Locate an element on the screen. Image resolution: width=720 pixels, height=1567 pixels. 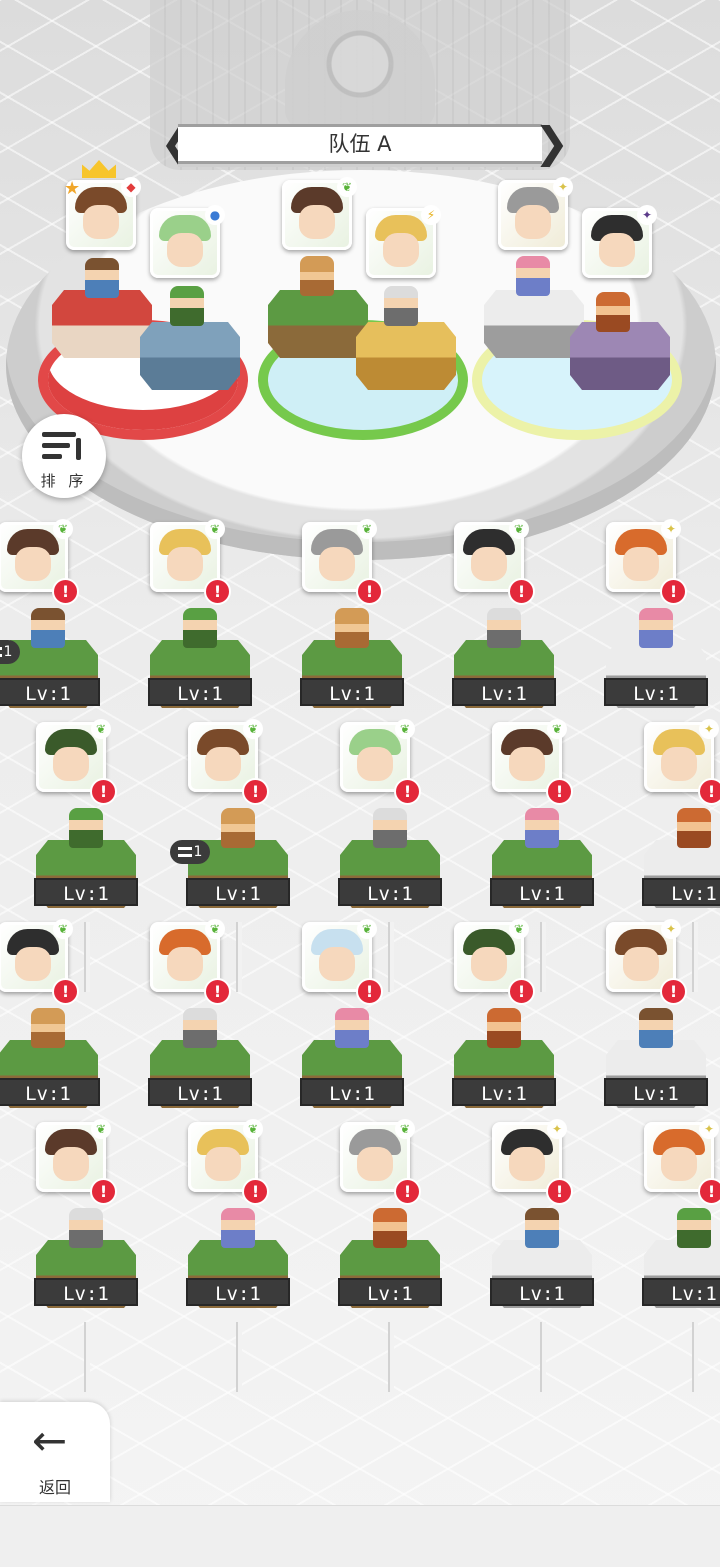
lineup-portrait: ❦ is located at coordinates (319, 213).